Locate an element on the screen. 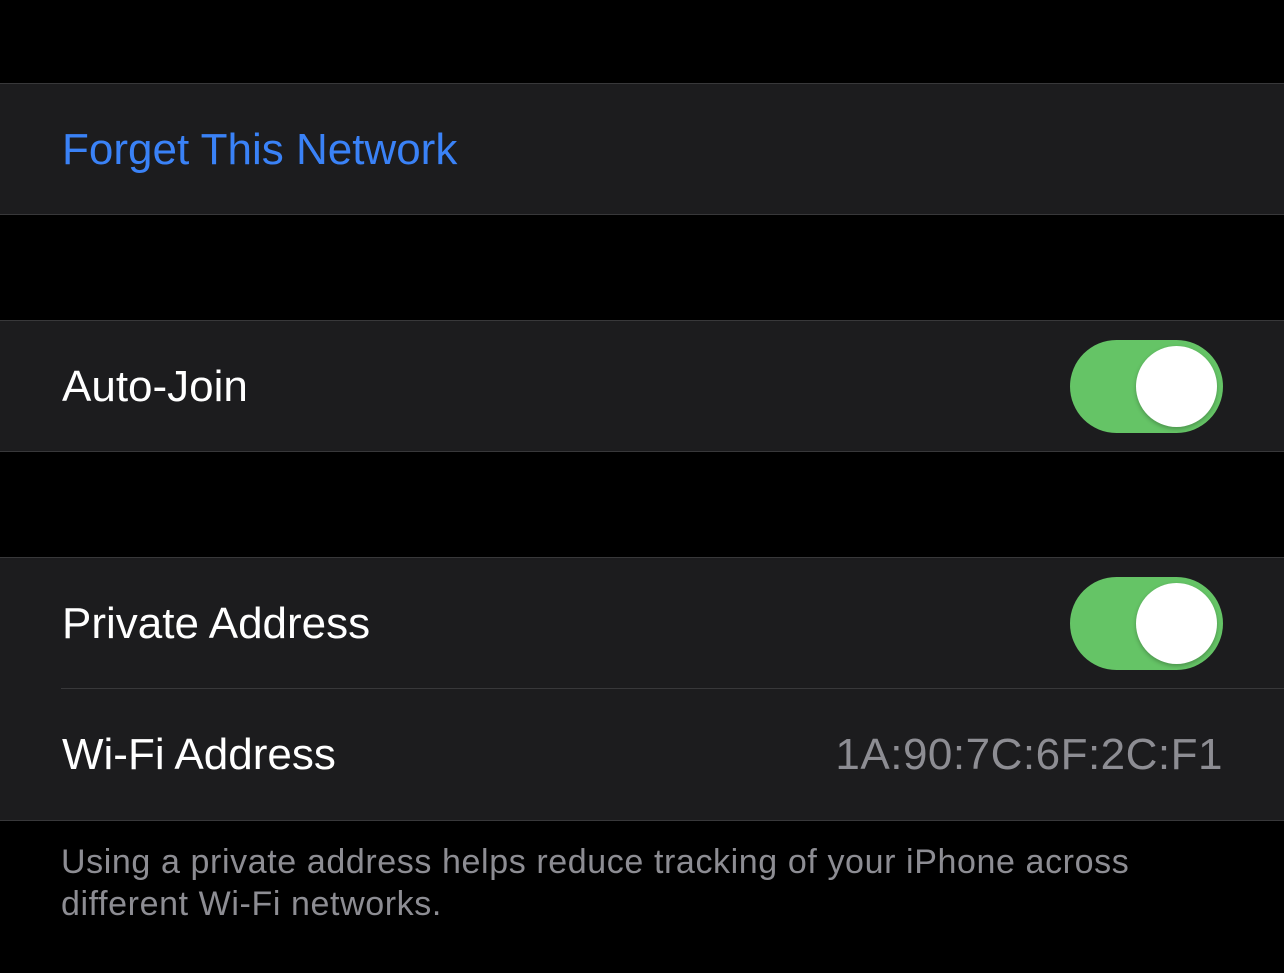 This screenshot has height=973, width=1284. wifi-address-label: Wi-Fi Address is located at coordinates (199, 754).